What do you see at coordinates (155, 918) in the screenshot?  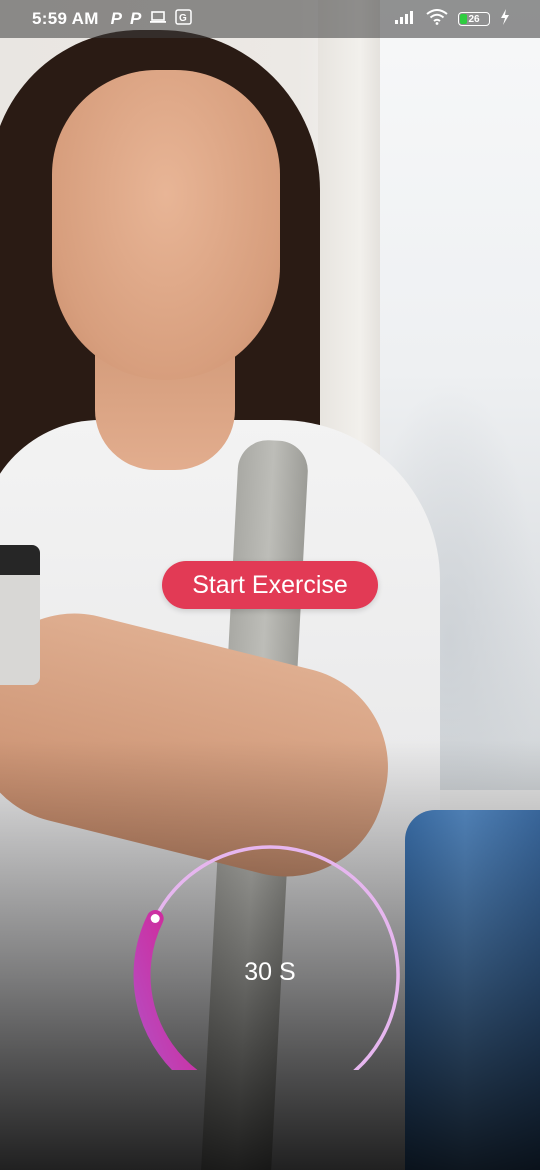 I see `timer-progress-knob` at bounding box center [155, 918].